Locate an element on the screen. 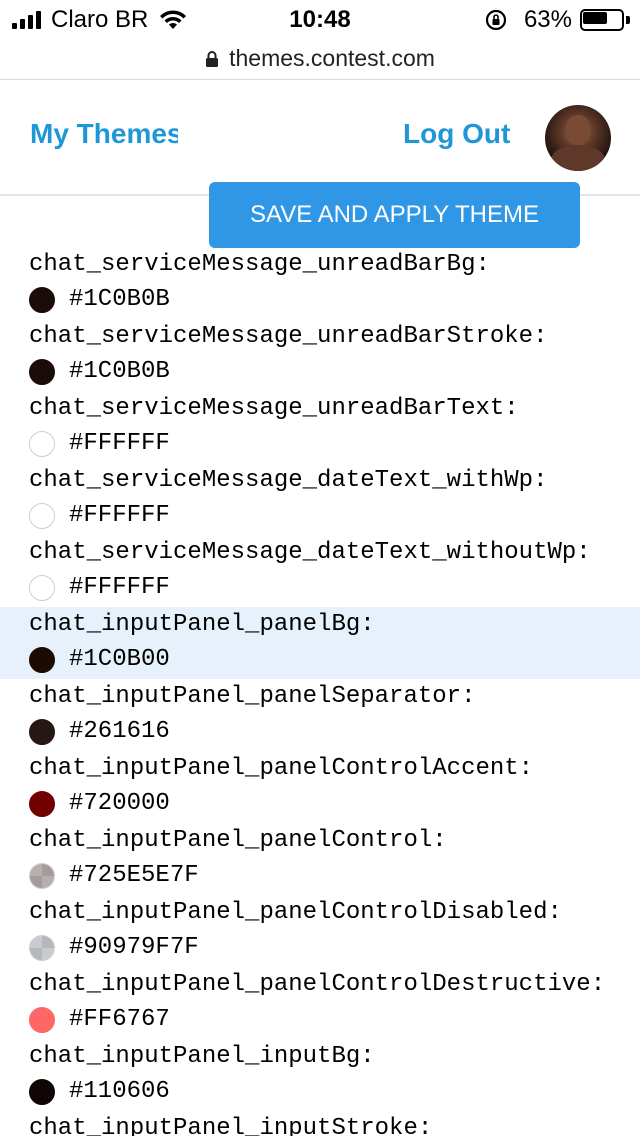  color-item: chat_inputPanel_inputStroke: is located at coordinates (320, 1123).